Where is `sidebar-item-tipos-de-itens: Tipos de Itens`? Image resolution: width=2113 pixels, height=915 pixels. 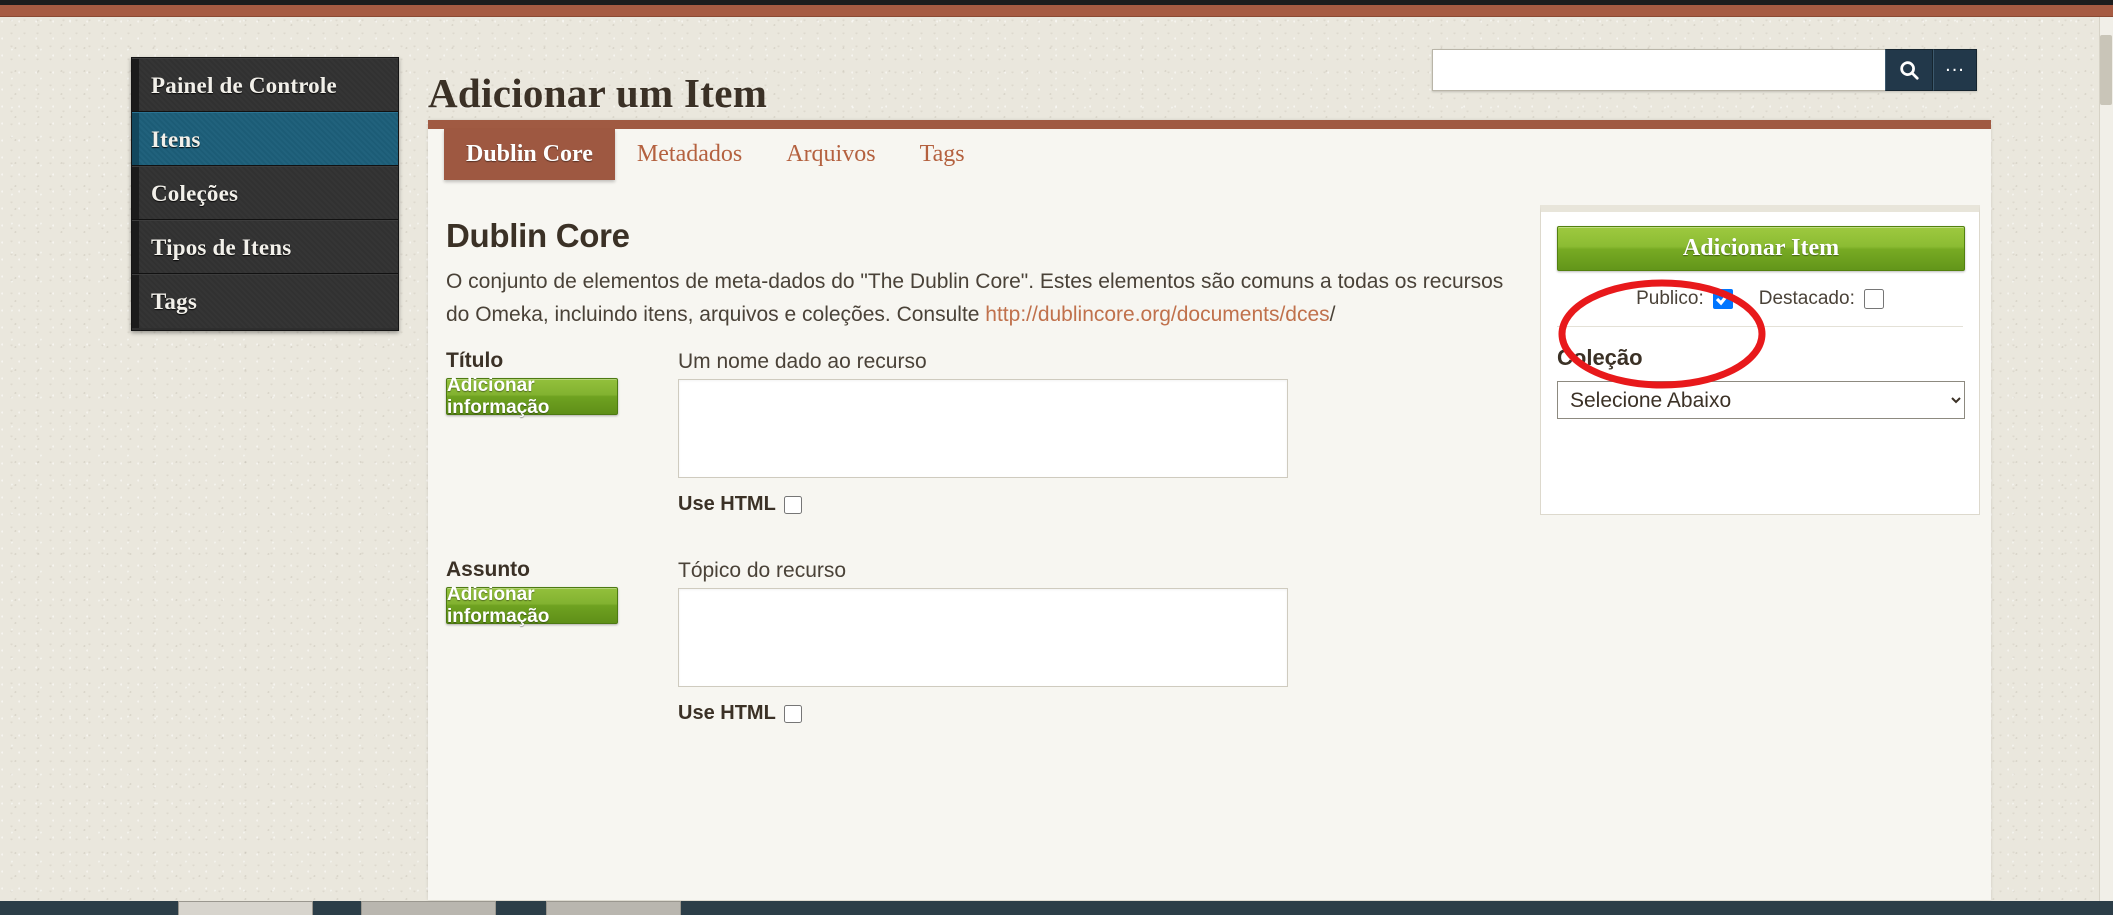 sidebar-item-tipos-de-itens: Tipos de Itens is located at coordinates (265, 247).